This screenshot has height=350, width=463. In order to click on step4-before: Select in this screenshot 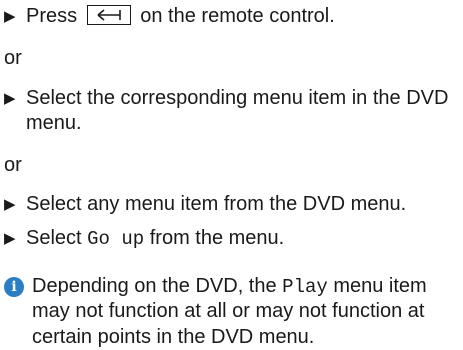, I will do `click(54, 238)`.